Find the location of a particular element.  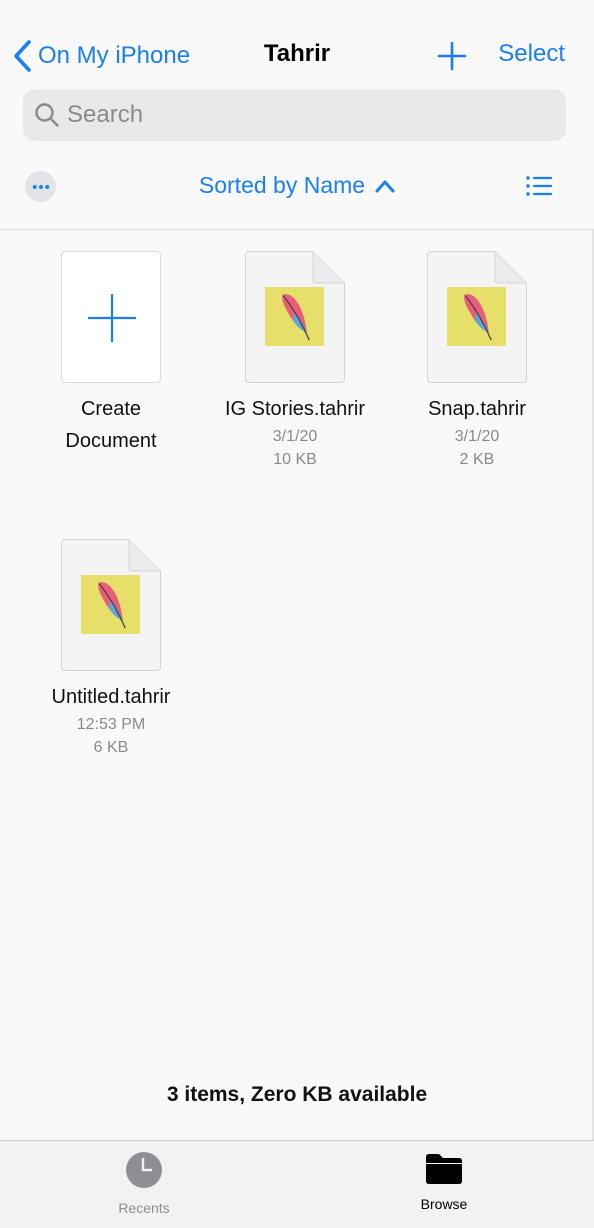

file-date: 12:53 PM is located at coordinates (111, 724).